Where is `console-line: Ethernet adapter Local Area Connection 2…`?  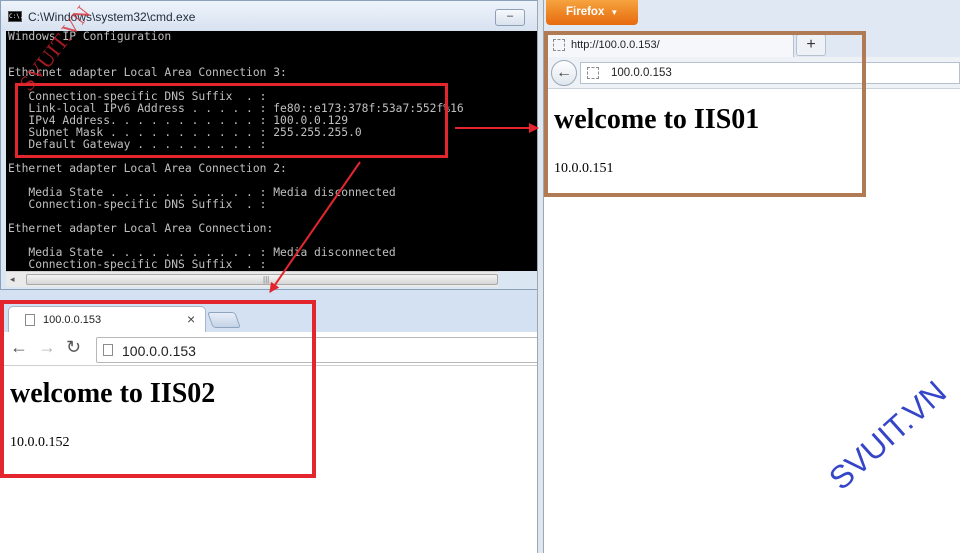
console-line: Ethernet adapter Local Area Connection 2… is located at coordinates (147, 168).